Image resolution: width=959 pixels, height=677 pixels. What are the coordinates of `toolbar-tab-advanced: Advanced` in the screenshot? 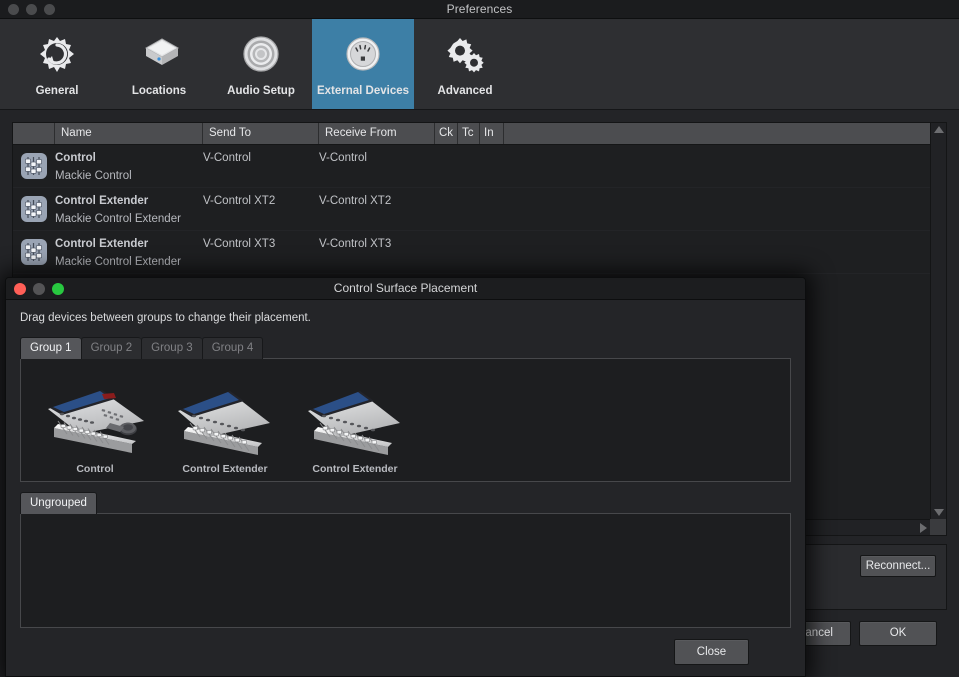 It's located at (465, 64).